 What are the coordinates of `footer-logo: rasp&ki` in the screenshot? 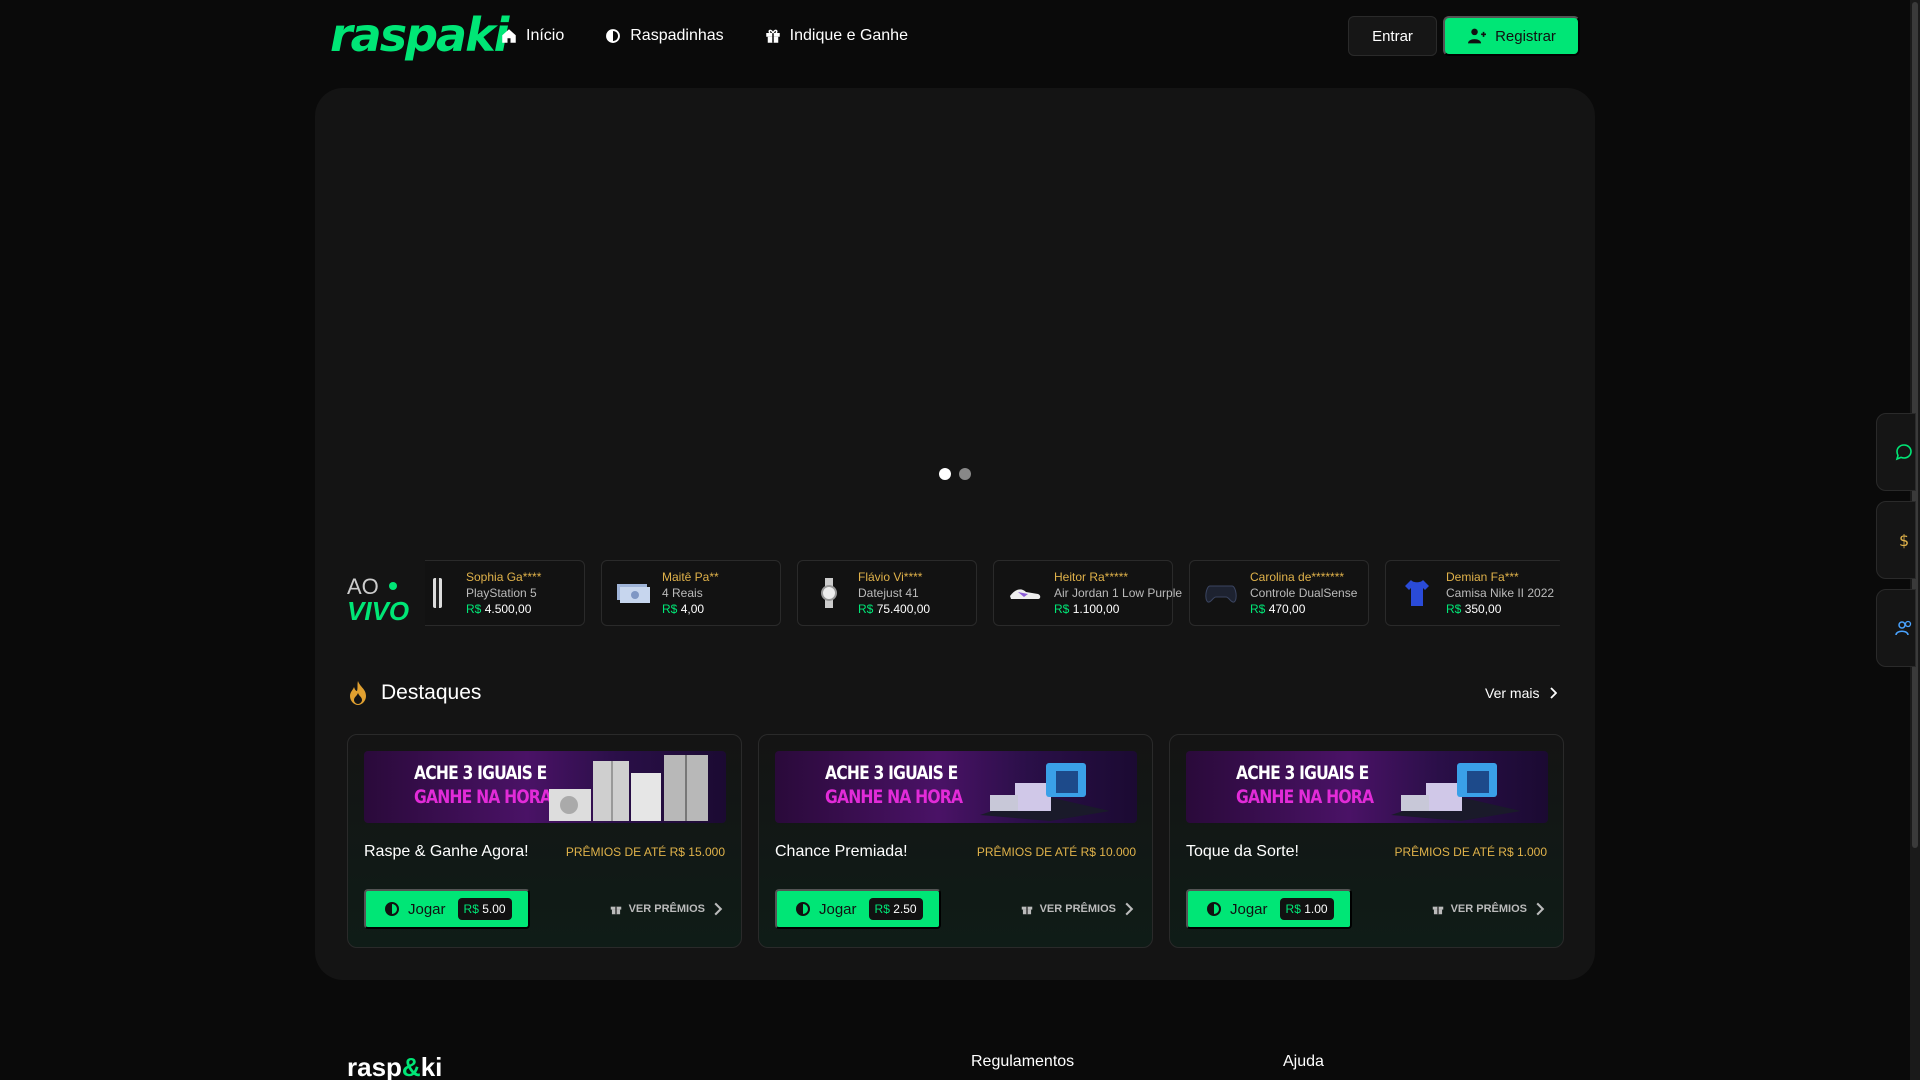 It's located at (394, 1066).